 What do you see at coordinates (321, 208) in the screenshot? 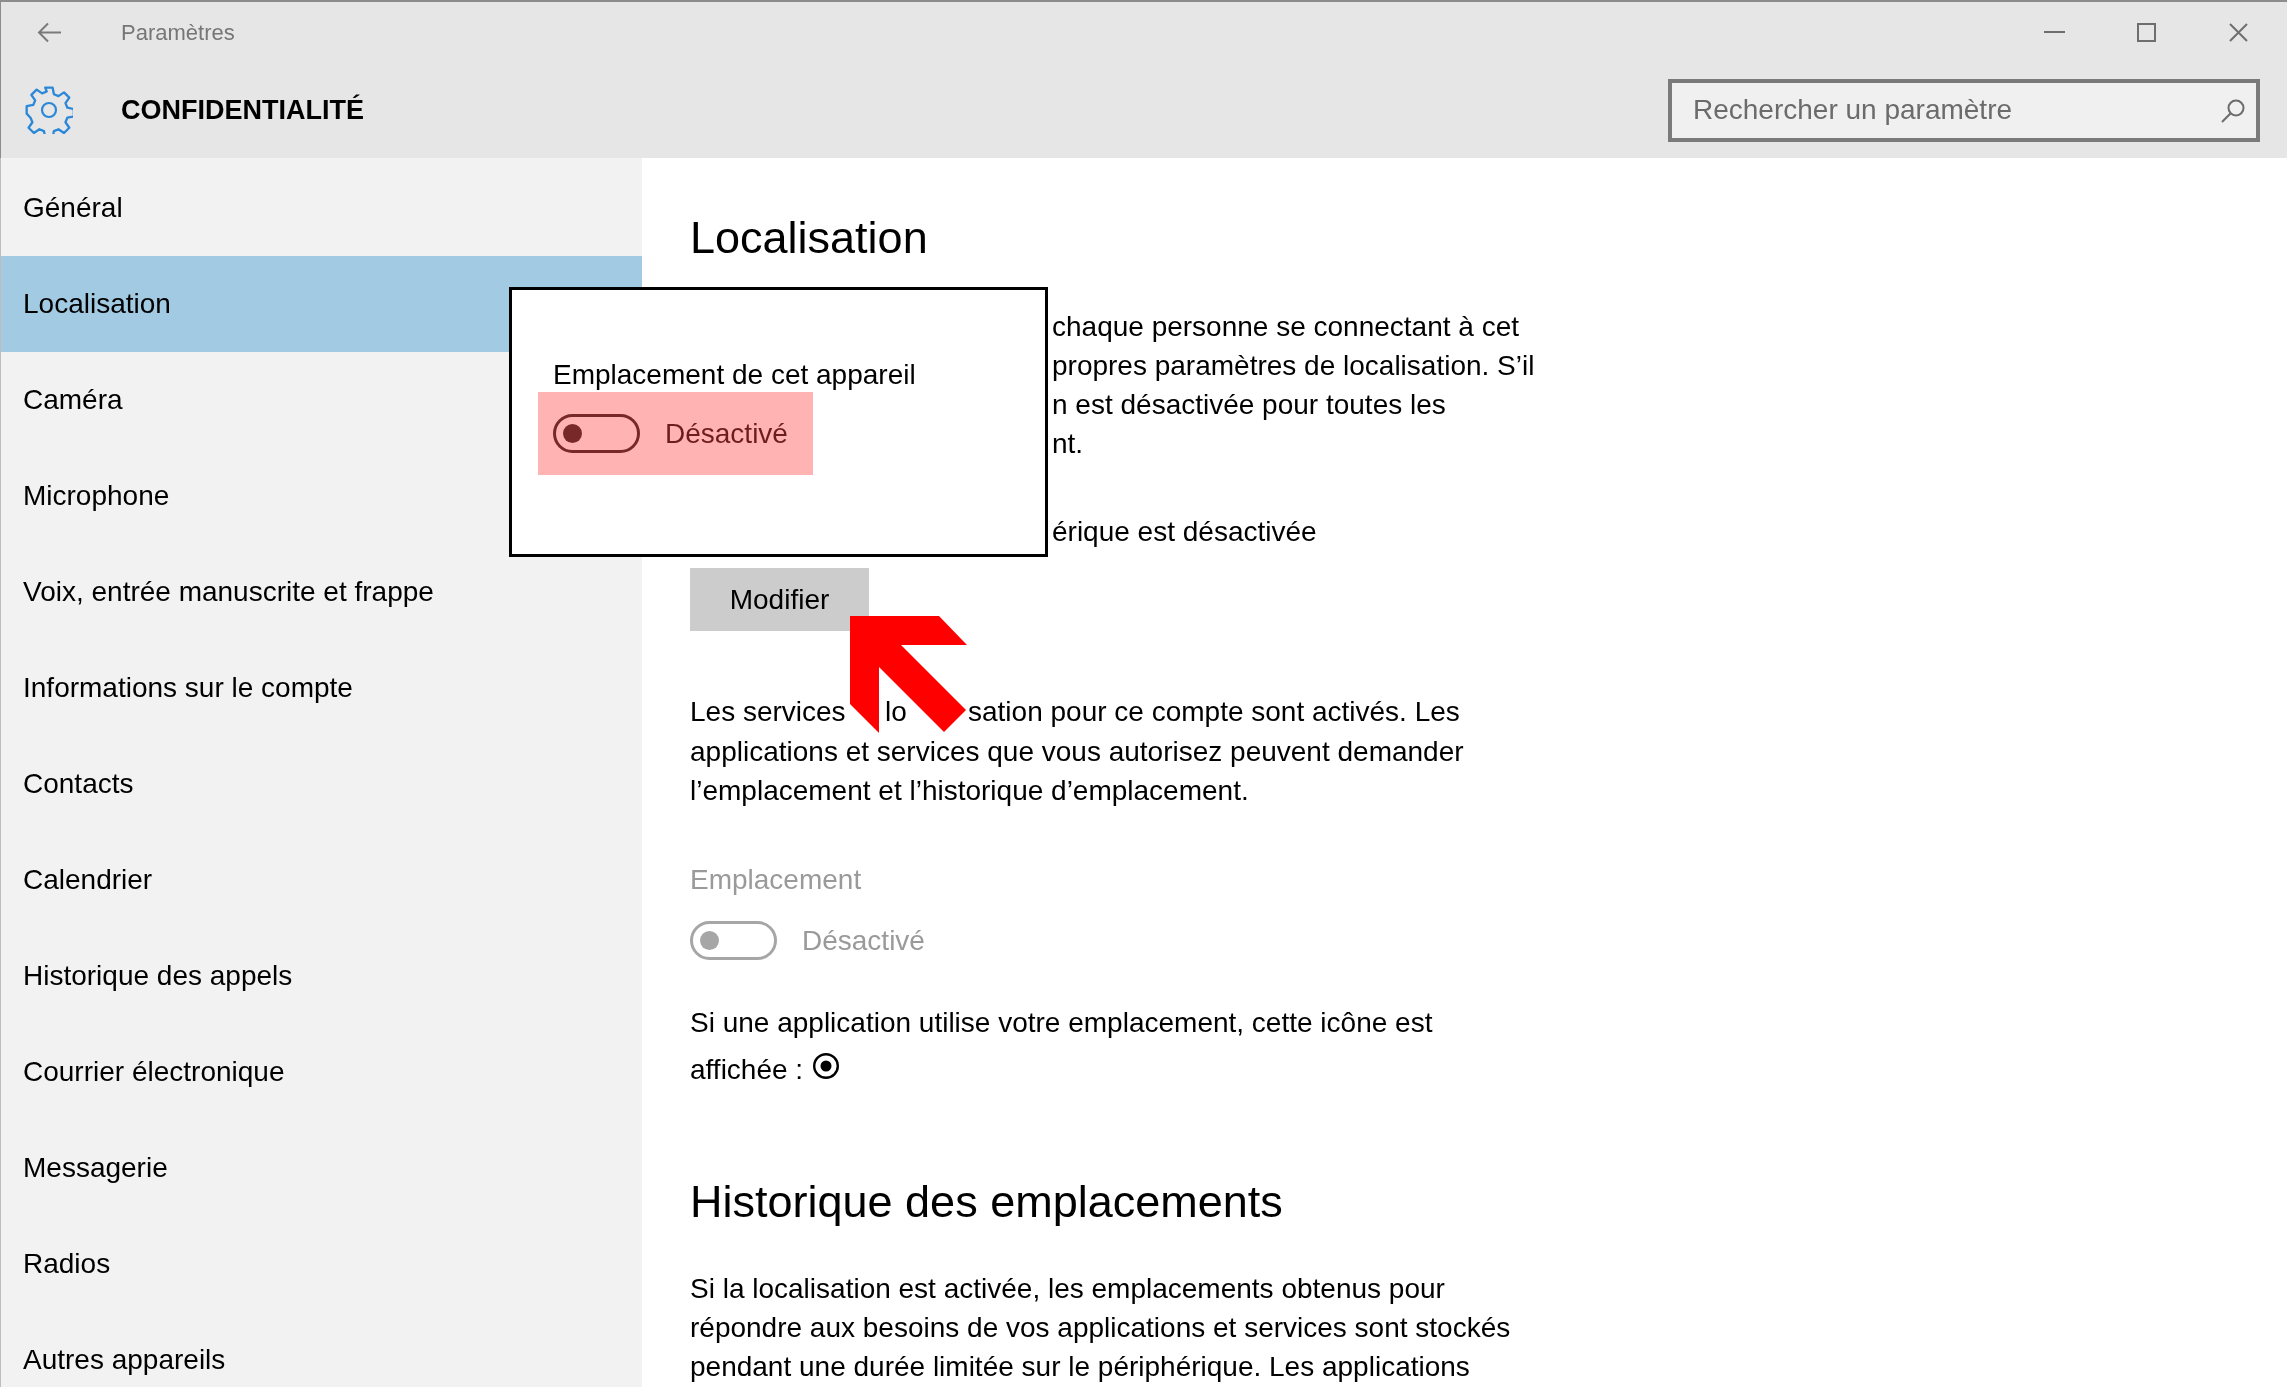
I see `sidebar-item: Général` at bounding box center [321, 208].